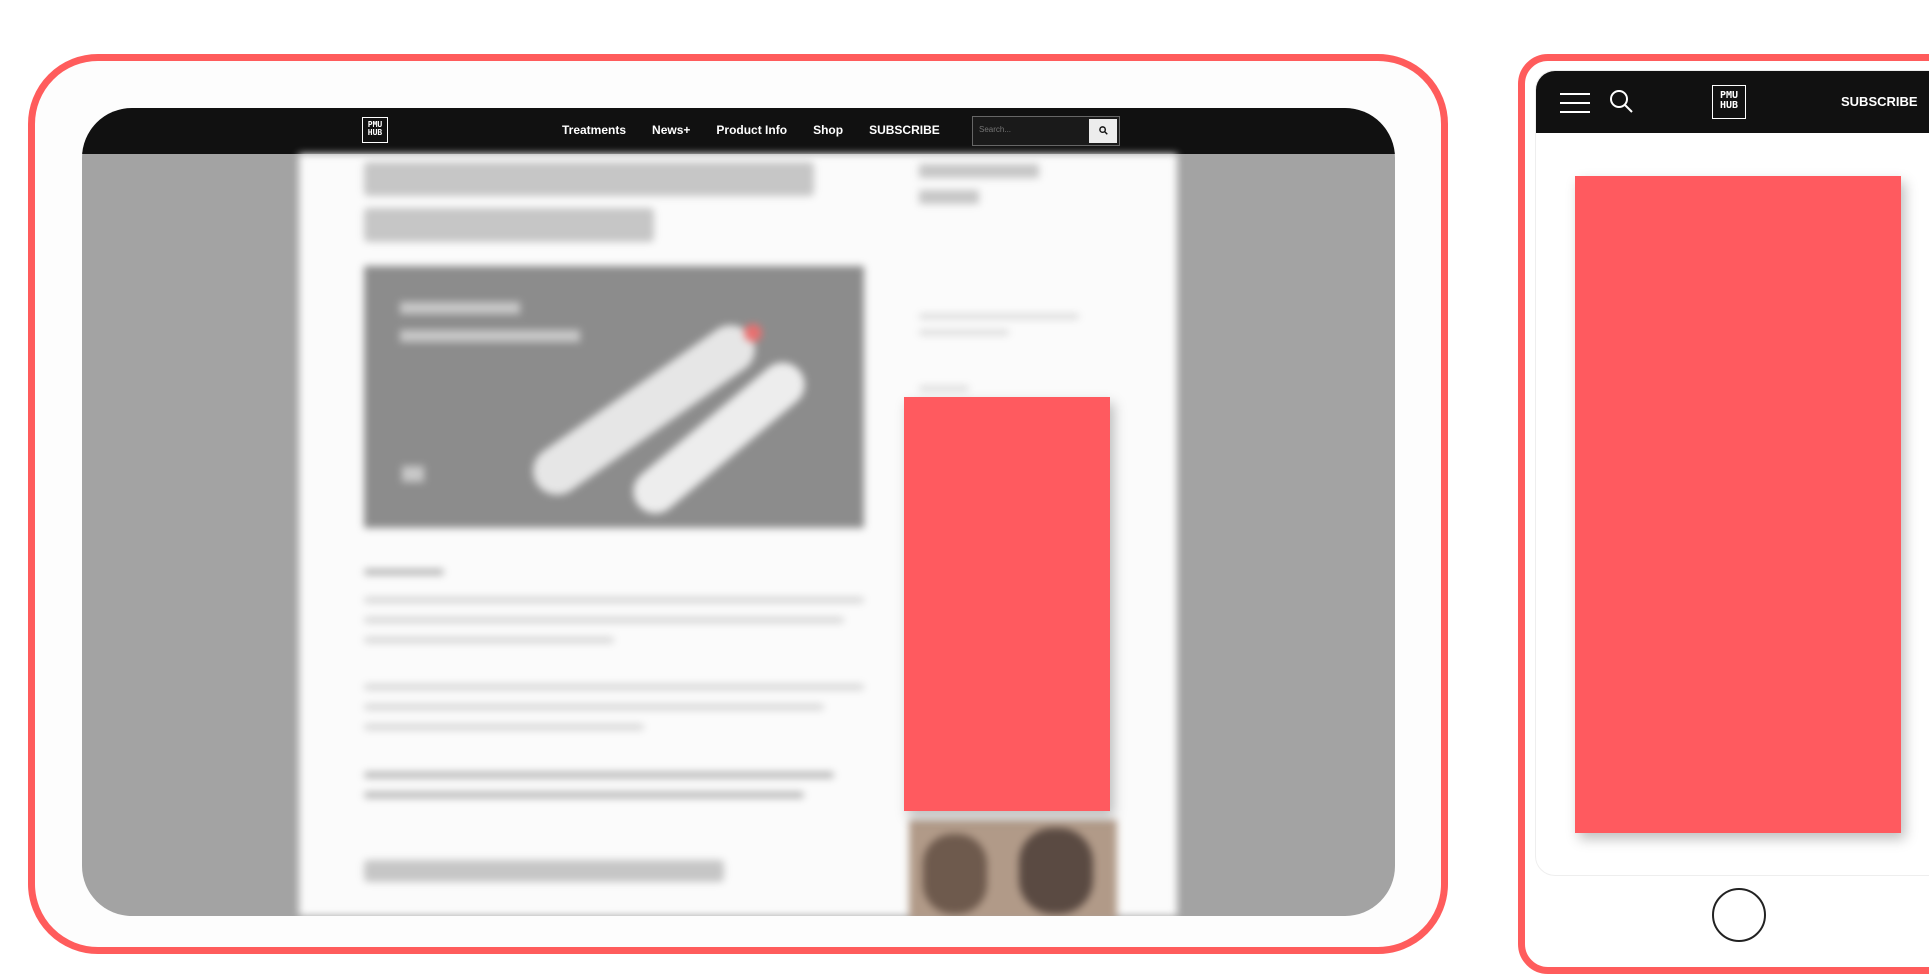 This screenshot has width=1929, height=974. I want to click on search-button, so click(1103, 131).